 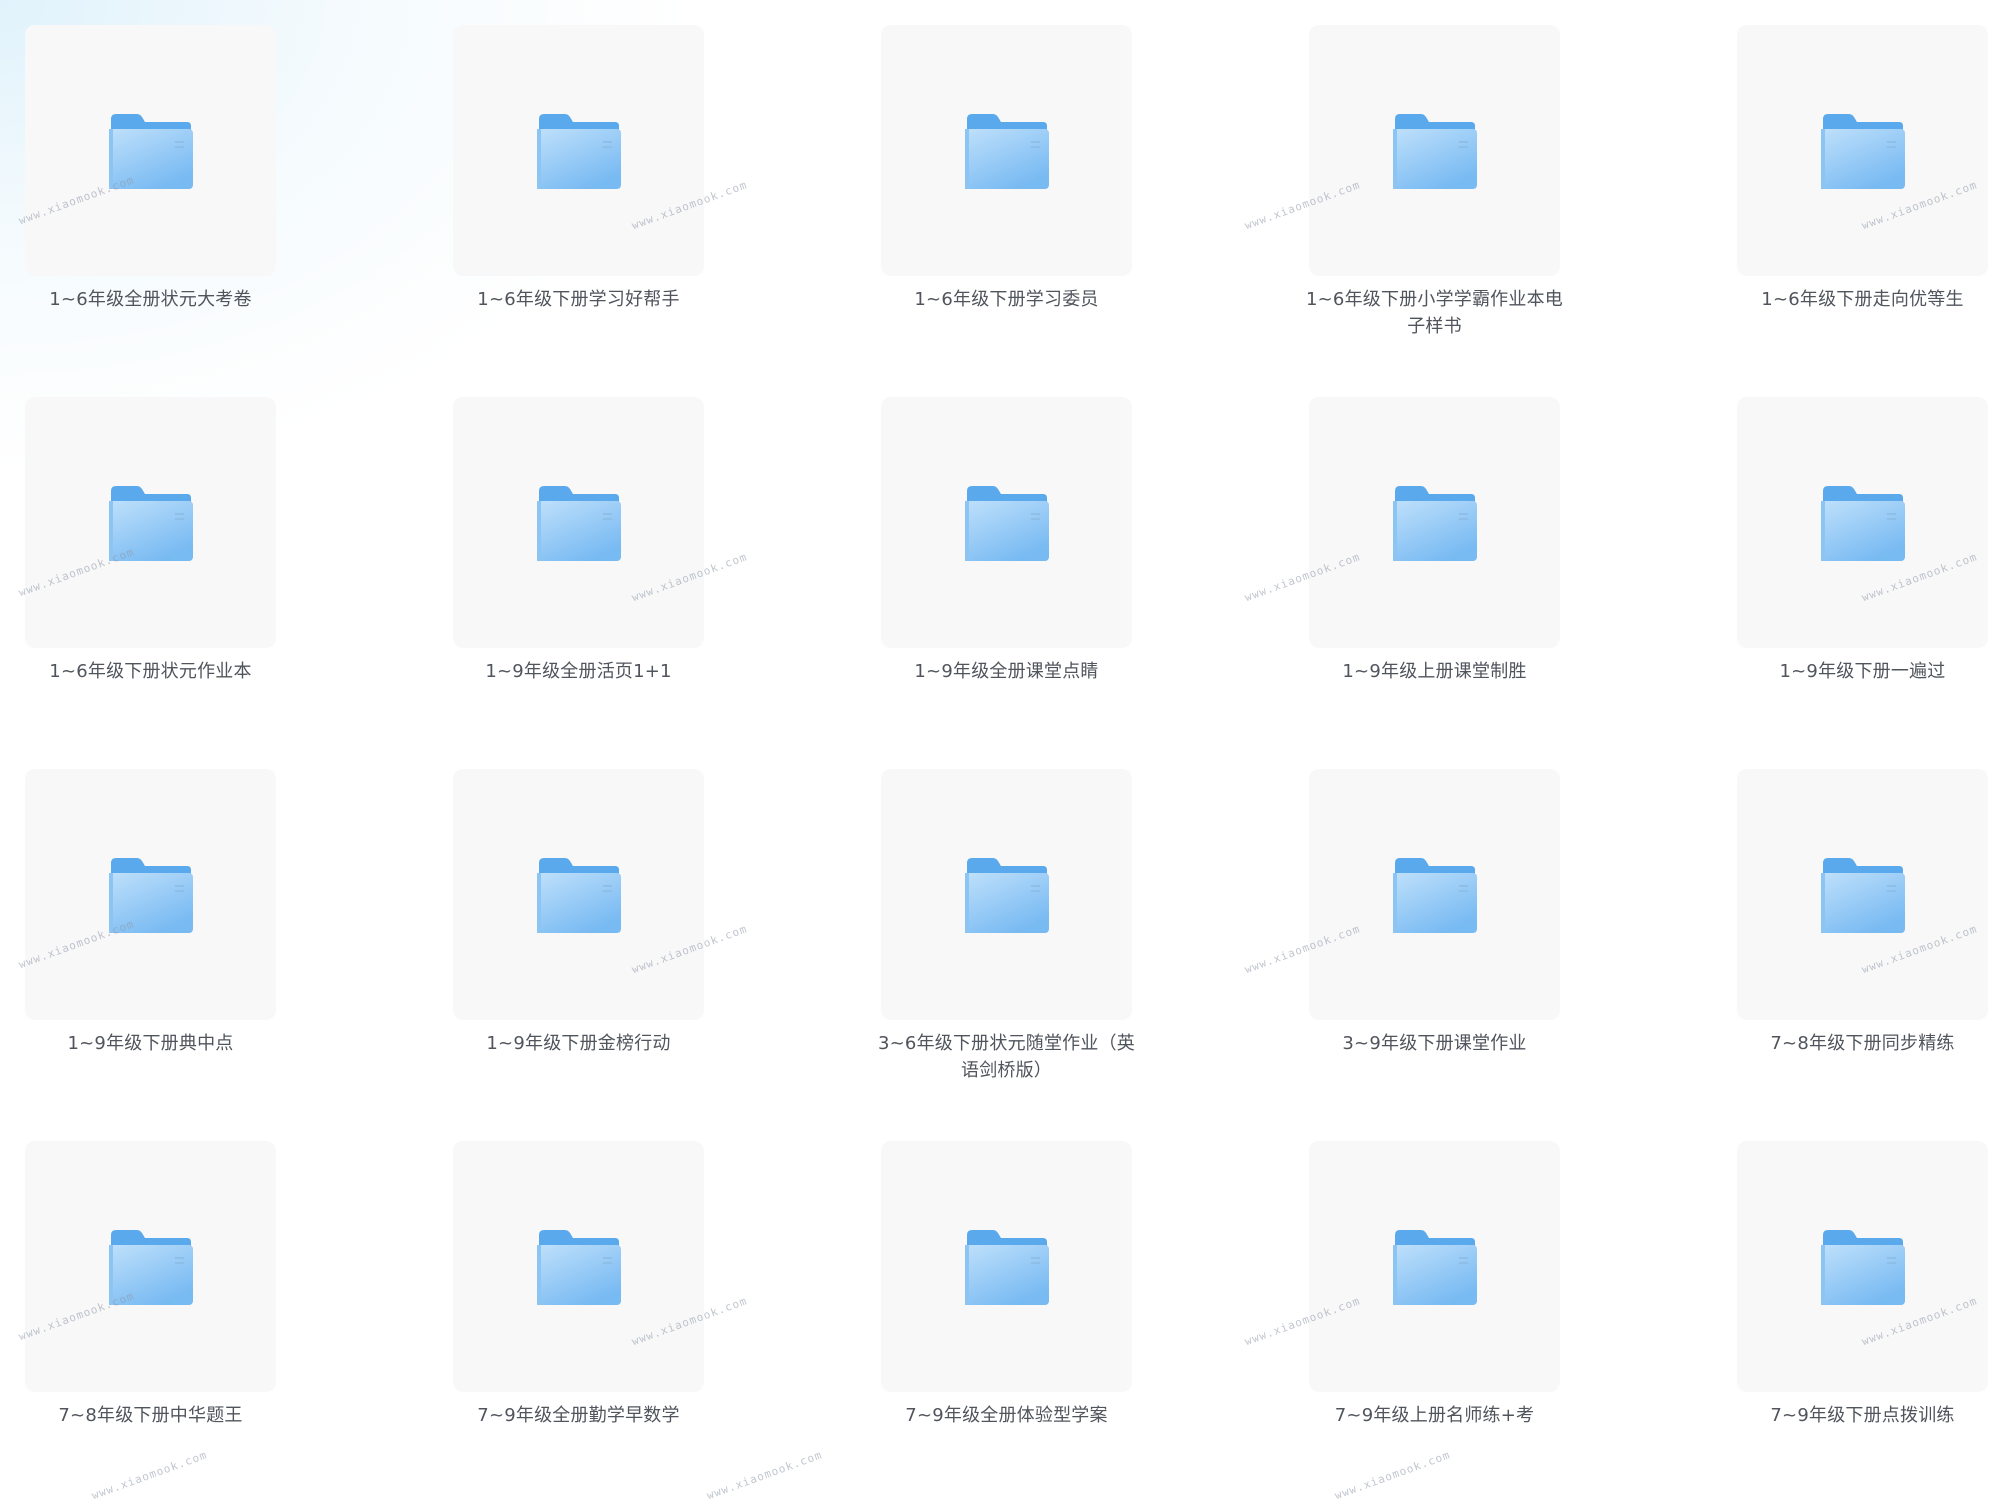 I want to click on folder-name: 3~9年级下册课堂作业, so click(x=1435, y=1043).